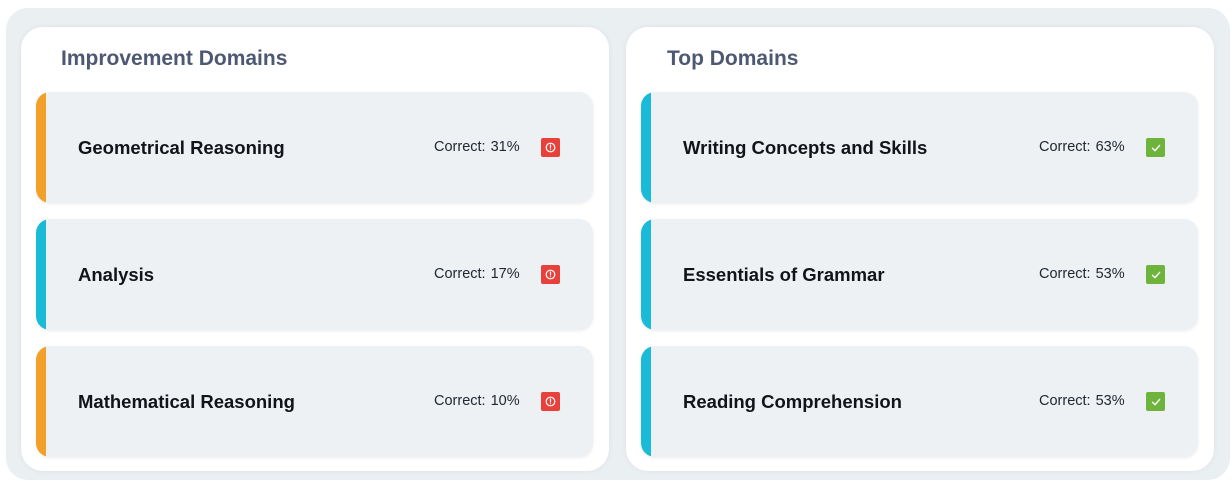 This screenshot has width=1232, height=483. Describe the element at coordinates (784, 274) in the screenshot. I see `domain-name: Essentials of Grammar` at that location.